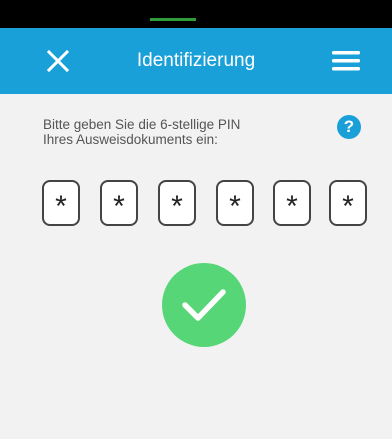 The image size is (392, 439). I want to click on help-icon: ?, so click(349, 126).